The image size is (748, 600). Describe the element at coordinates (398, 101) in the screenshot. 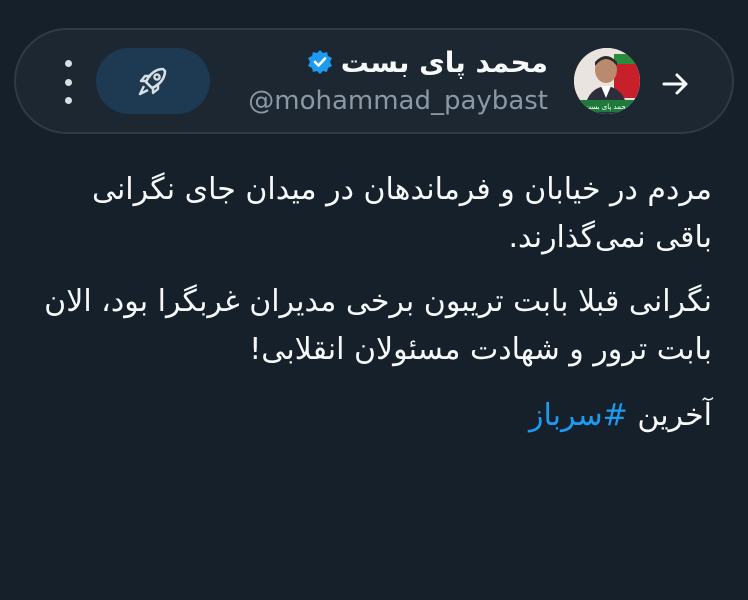

I see `user-handle: @mohammad_paybast` at that location.